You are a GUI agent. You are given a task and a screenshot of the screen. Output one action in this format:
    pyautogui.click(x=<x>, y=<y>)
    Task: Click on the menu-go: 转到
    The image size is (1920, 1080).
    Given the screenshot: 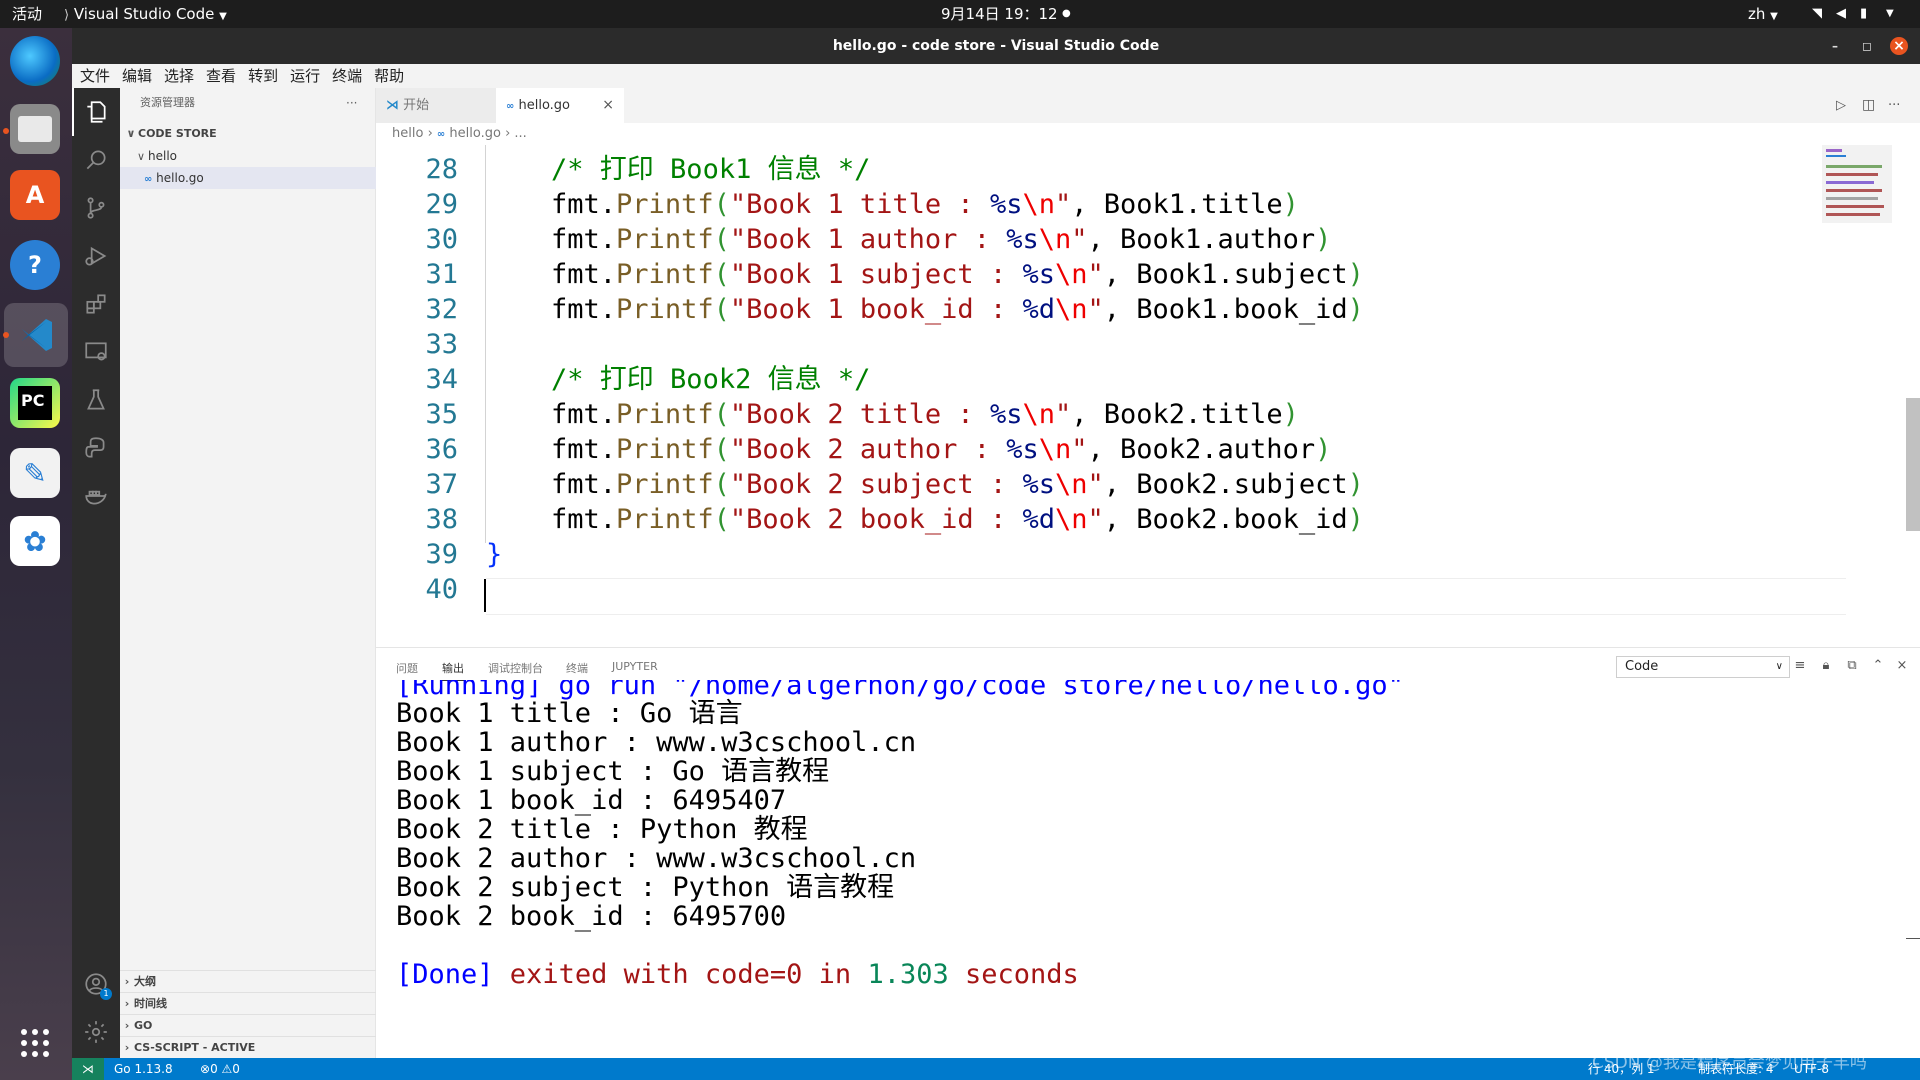 What is the action you would take?
    pyautogui.click(x=263, y=76)
    